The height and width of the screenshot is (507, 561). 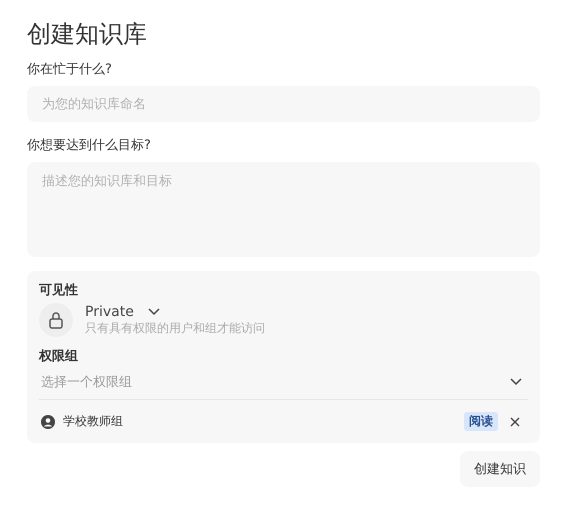 I want to click on lock-icon, so click(x=56, y=320).